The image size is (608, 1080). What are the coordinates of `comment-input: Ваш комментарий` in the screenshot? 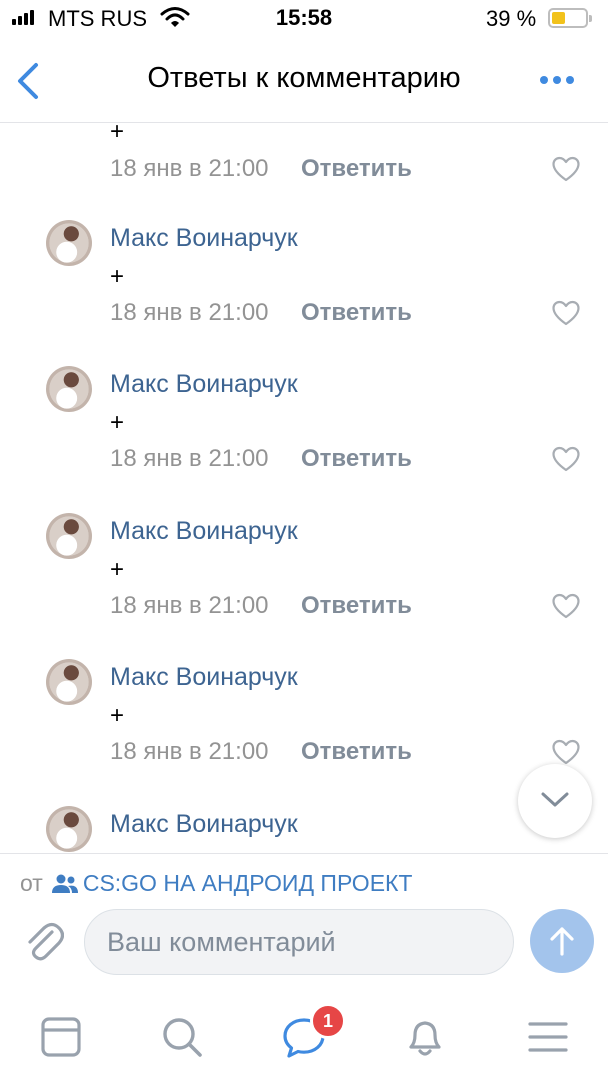 It's located at (334, 942).